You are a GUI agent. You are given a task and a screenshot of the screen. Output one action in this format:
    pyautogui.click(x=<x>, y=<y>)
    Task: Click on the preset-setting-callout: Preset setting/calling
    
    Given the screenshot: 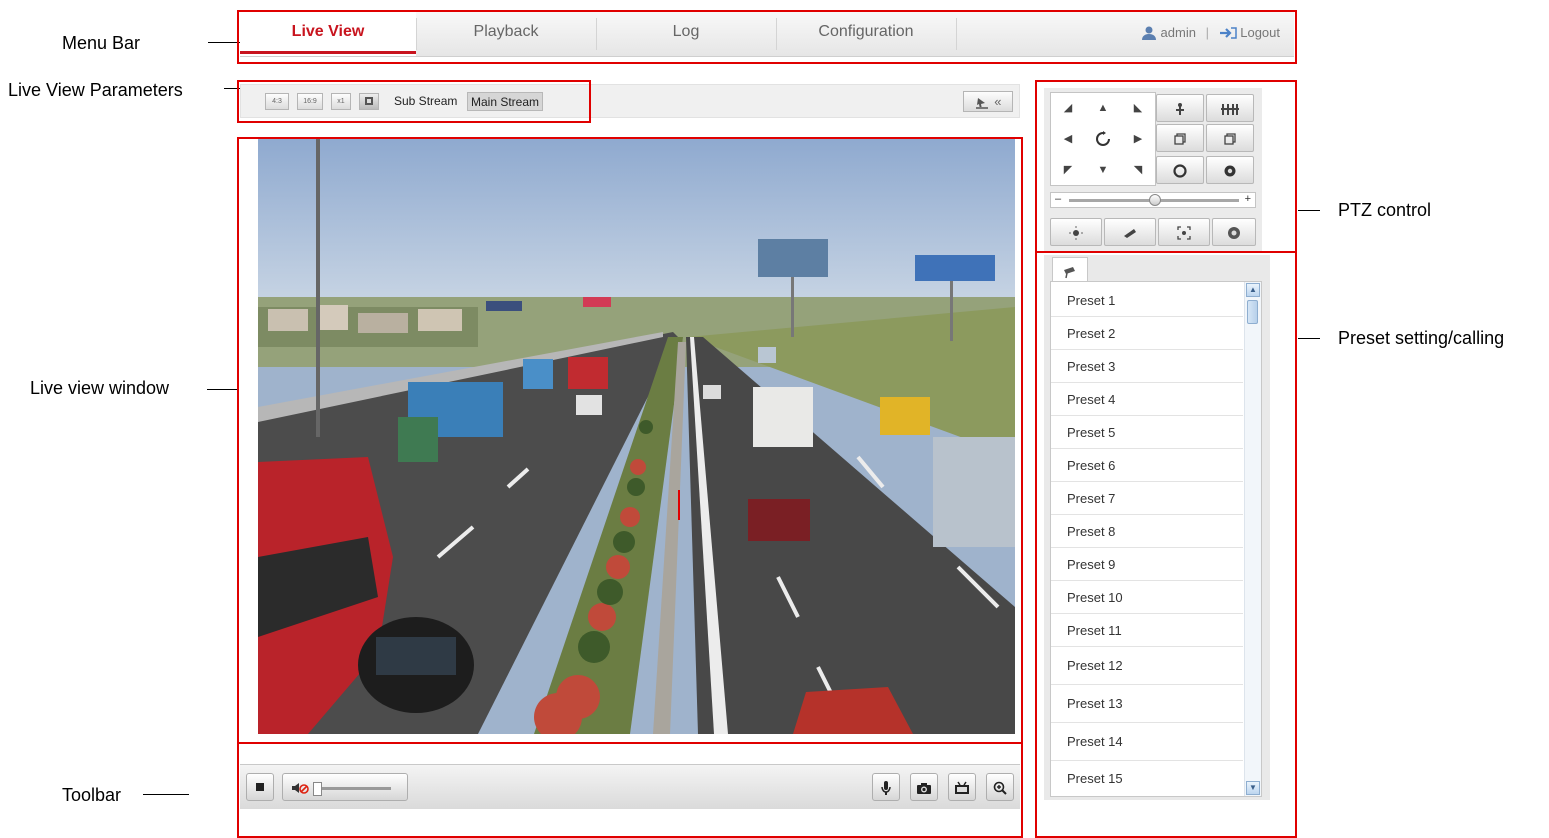 What is the action you would take?
    pyautogui.click(x=1421, y=338)
    